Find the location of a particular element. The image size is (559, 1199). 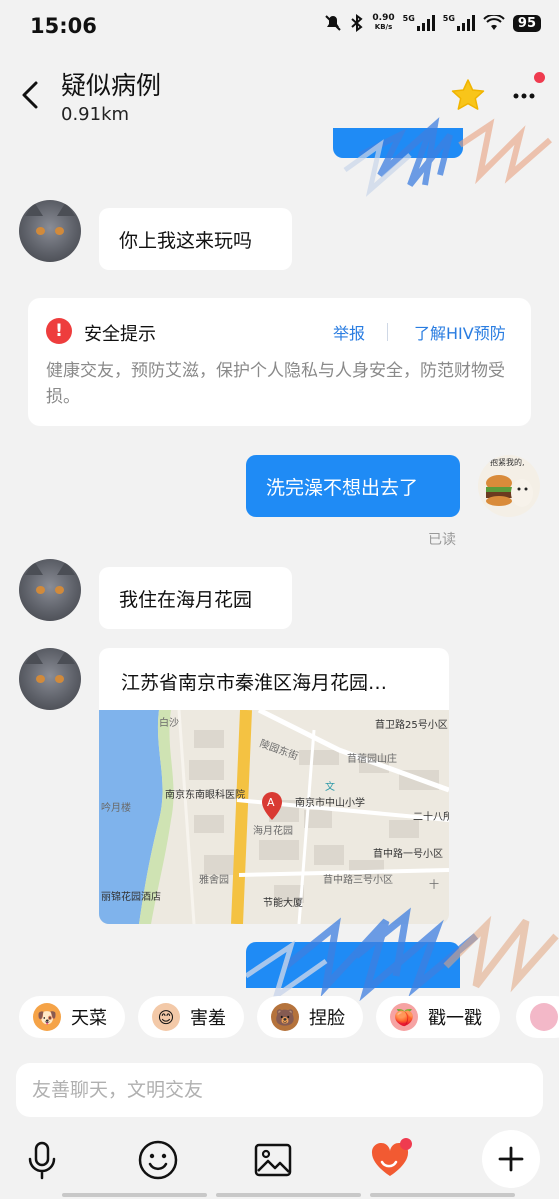

plus-icon is located at coordinates (511, 1159).